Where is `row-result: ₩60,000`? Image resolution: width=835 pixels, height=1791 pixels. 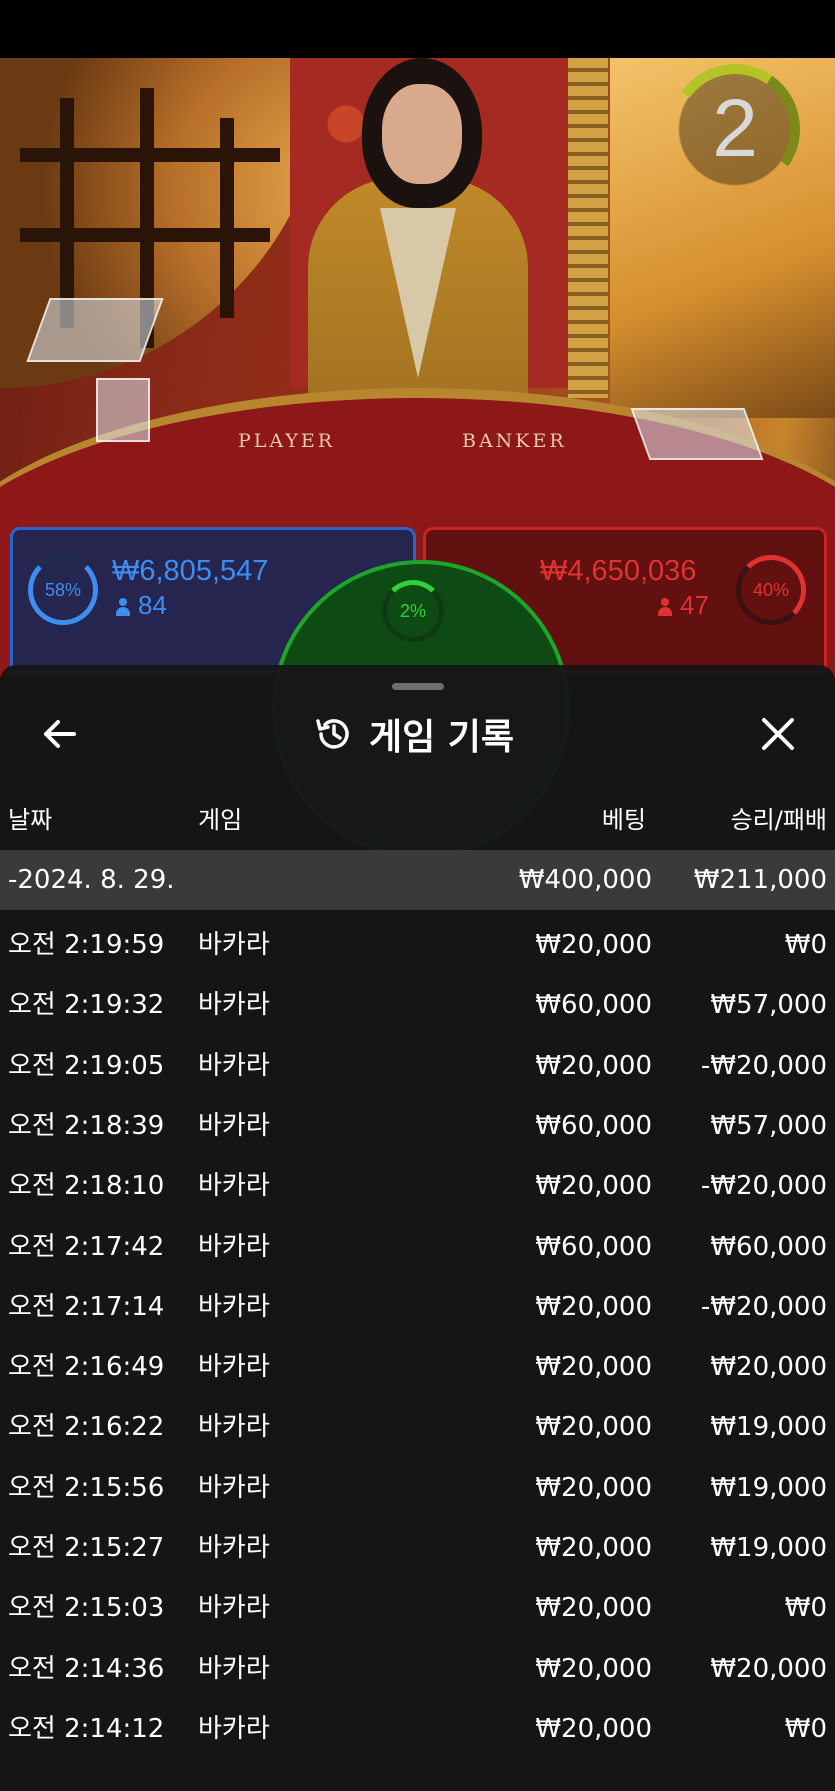
row-result: ₩60,000 is located at coordinates (768, 1246).